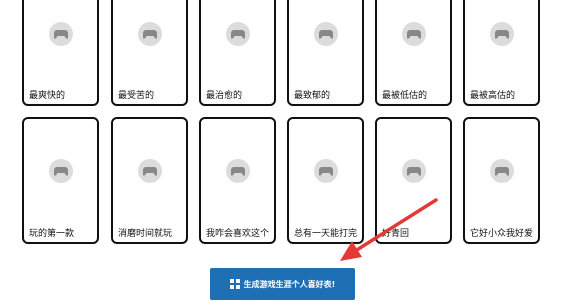  What do you see at coordinates (234, 284) in the screenshot?
I see `grid-icon` at bounding box center [234, 284].